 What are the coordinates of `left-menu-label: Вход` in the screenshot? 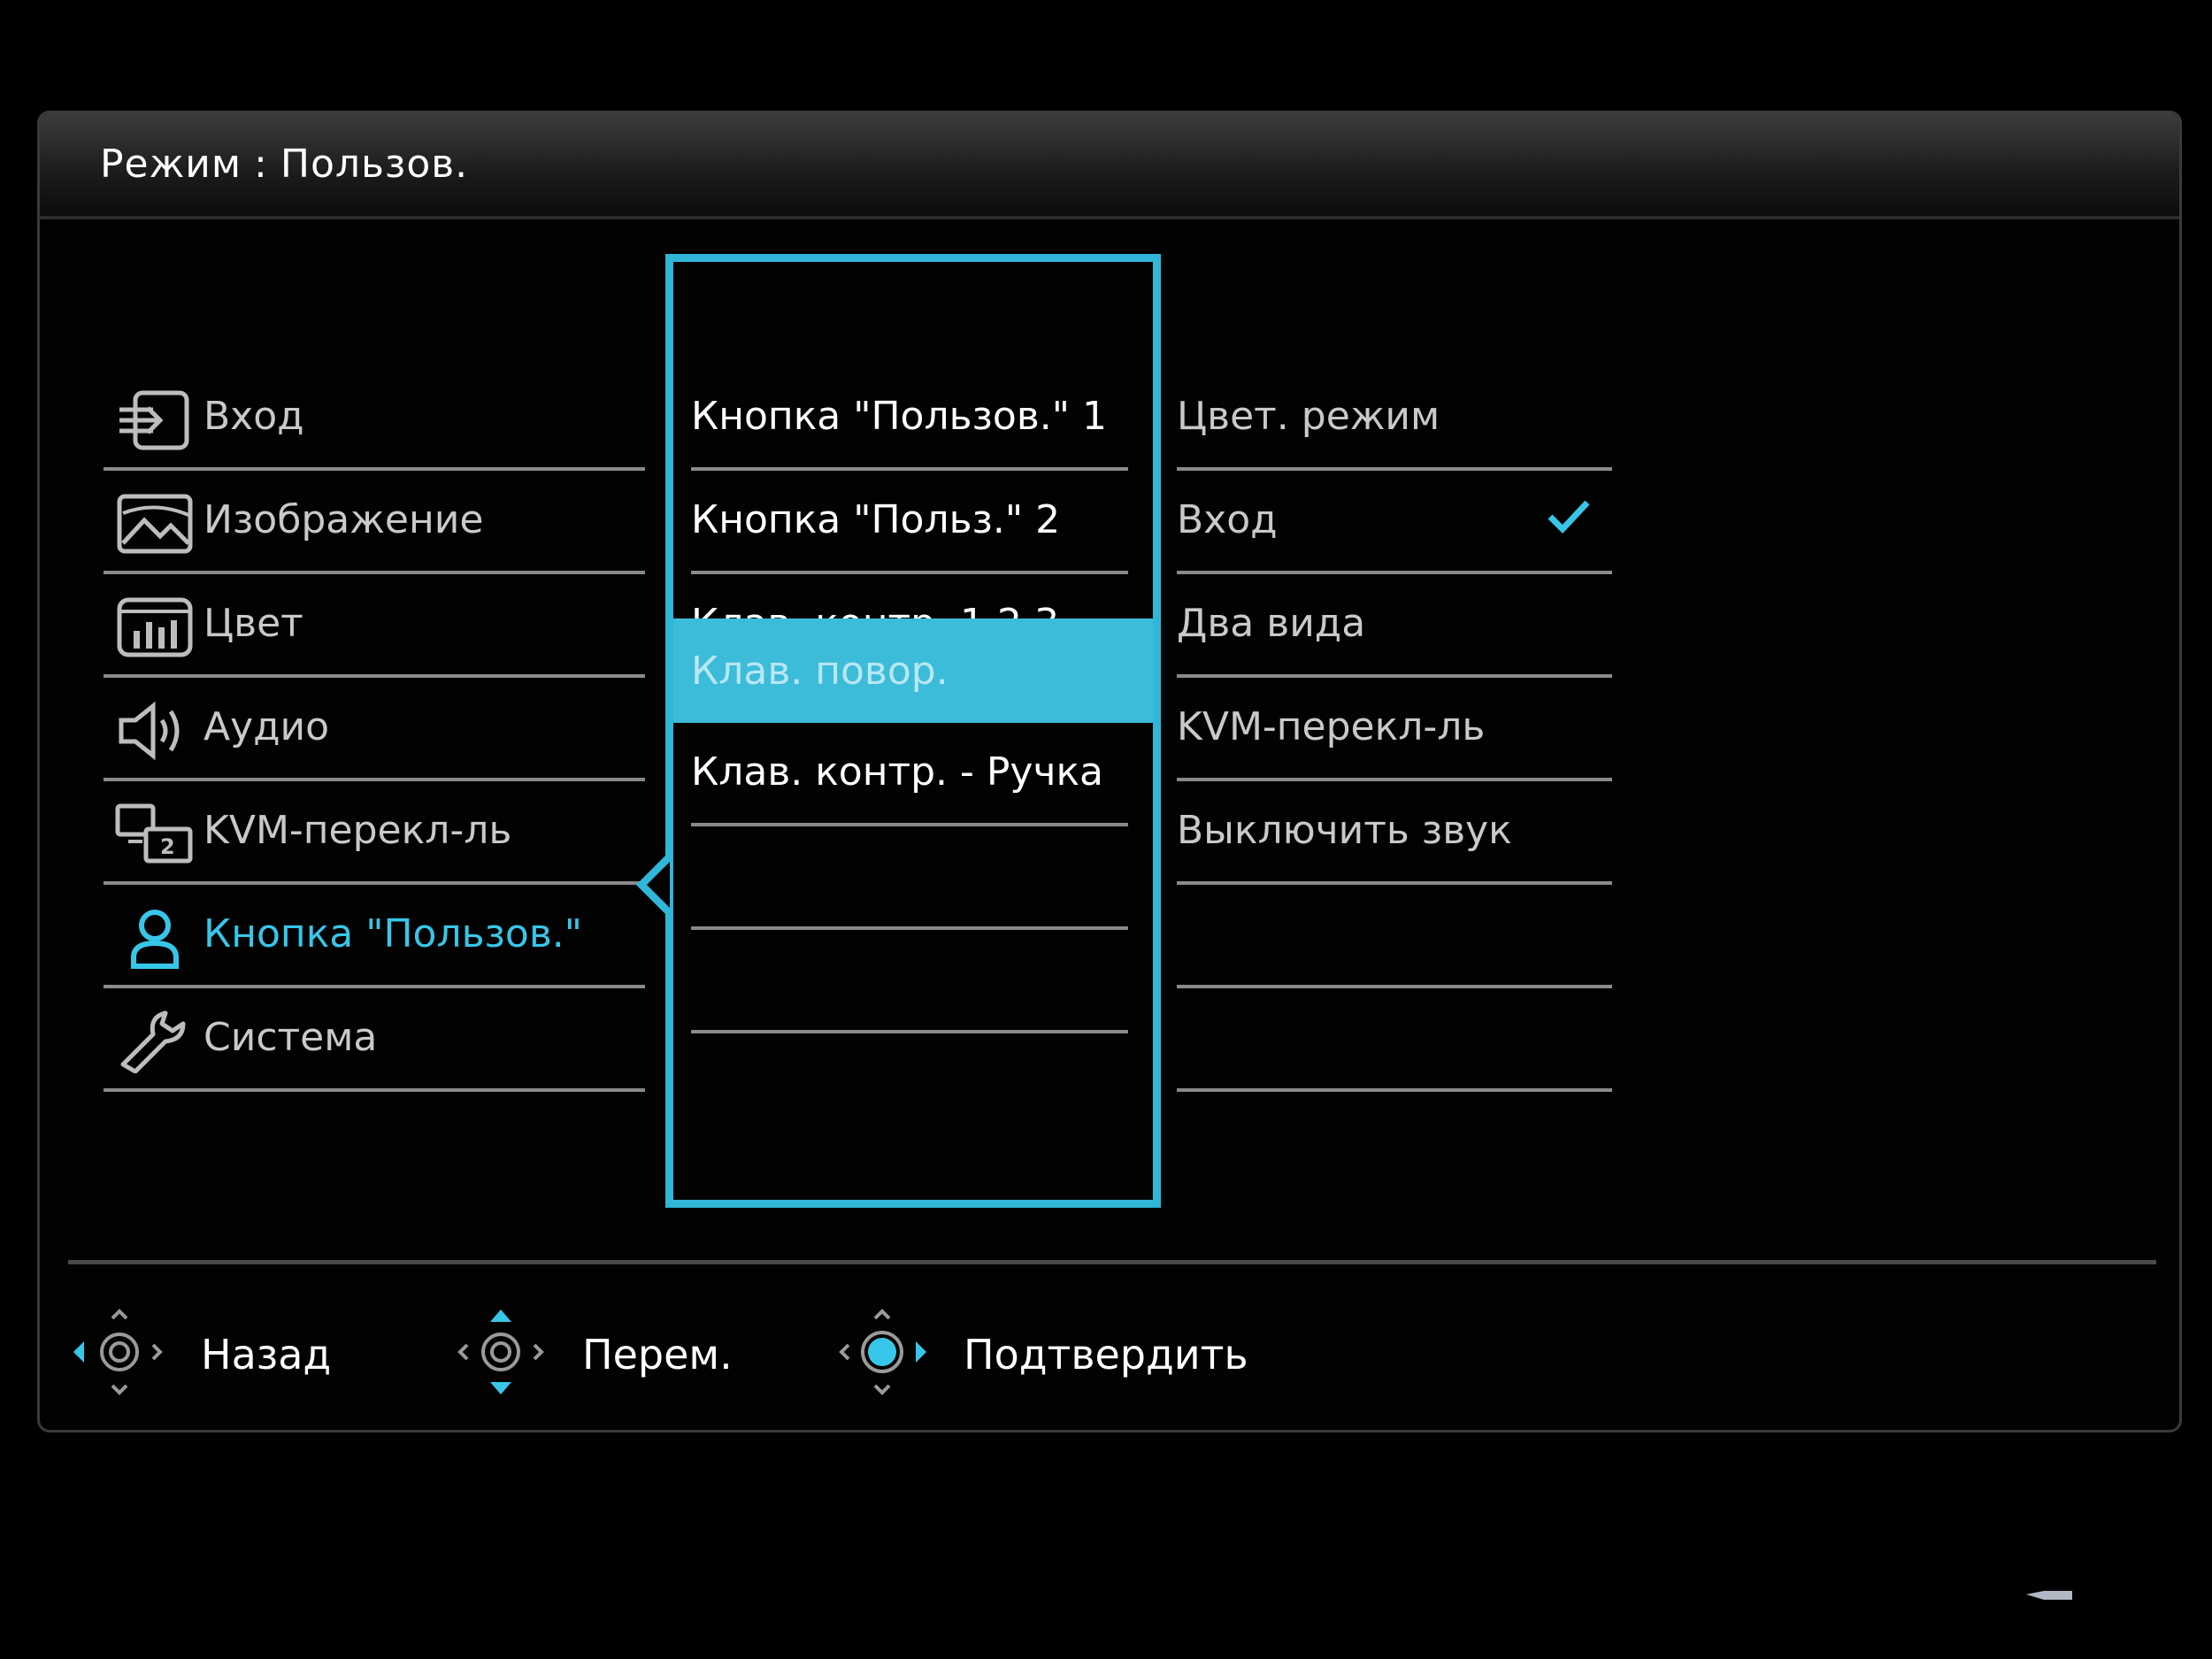 It's located at (254, 417).